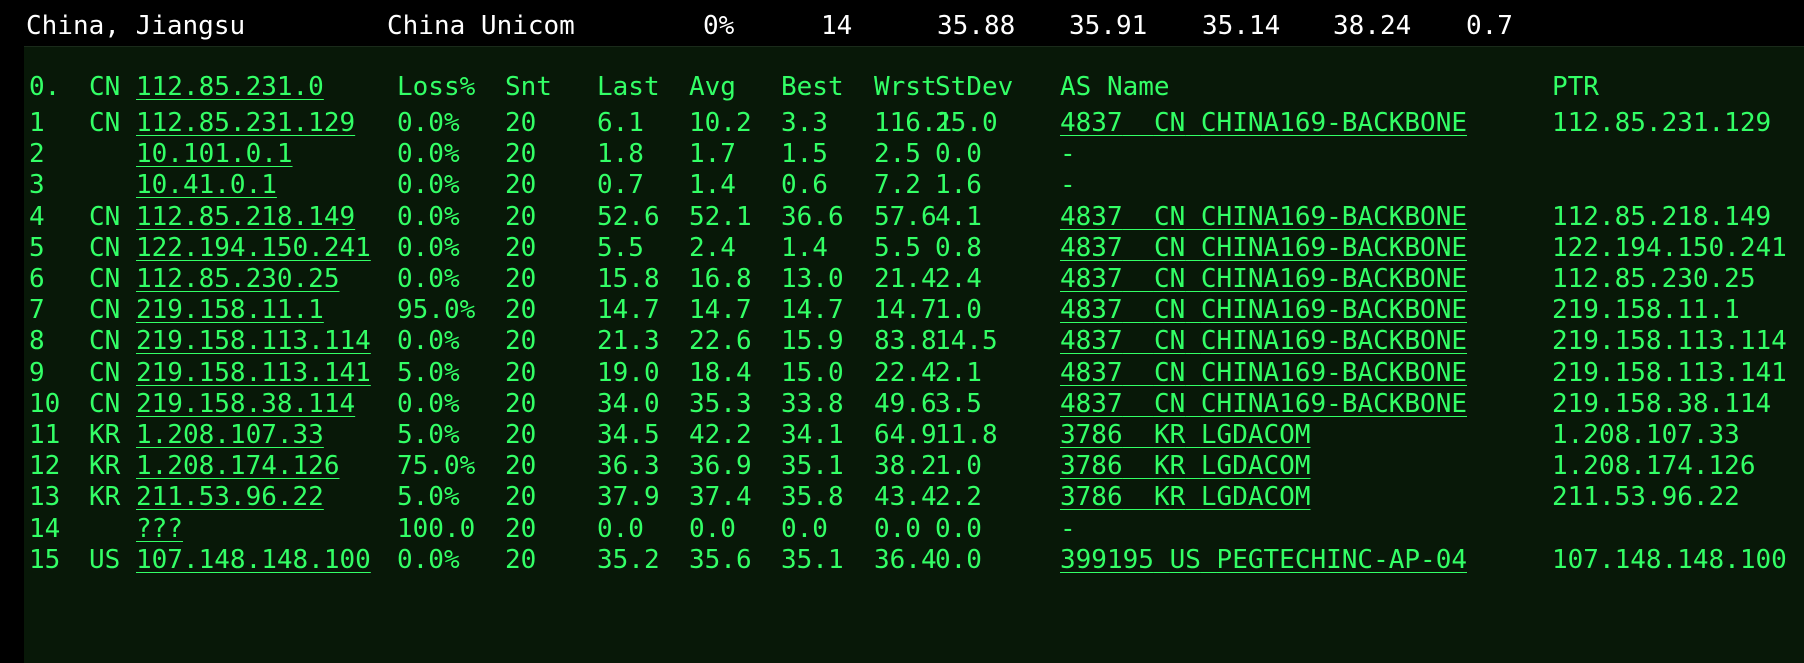 Image resolution: width=1804 pixels, height=663 pixels. What do you see at coordinates (1108, 26) in the screenshot?
I see `summary-avg: 35.91` at bounding box center [1108, 26].